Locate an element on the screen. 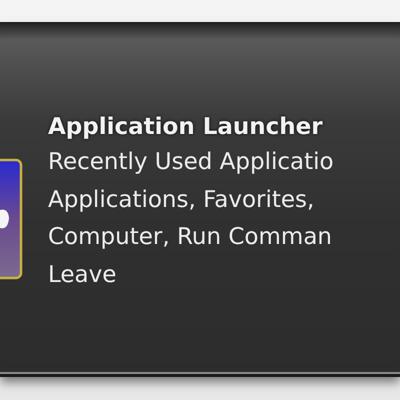  launcher-icon is located at coordinates (12, 219).